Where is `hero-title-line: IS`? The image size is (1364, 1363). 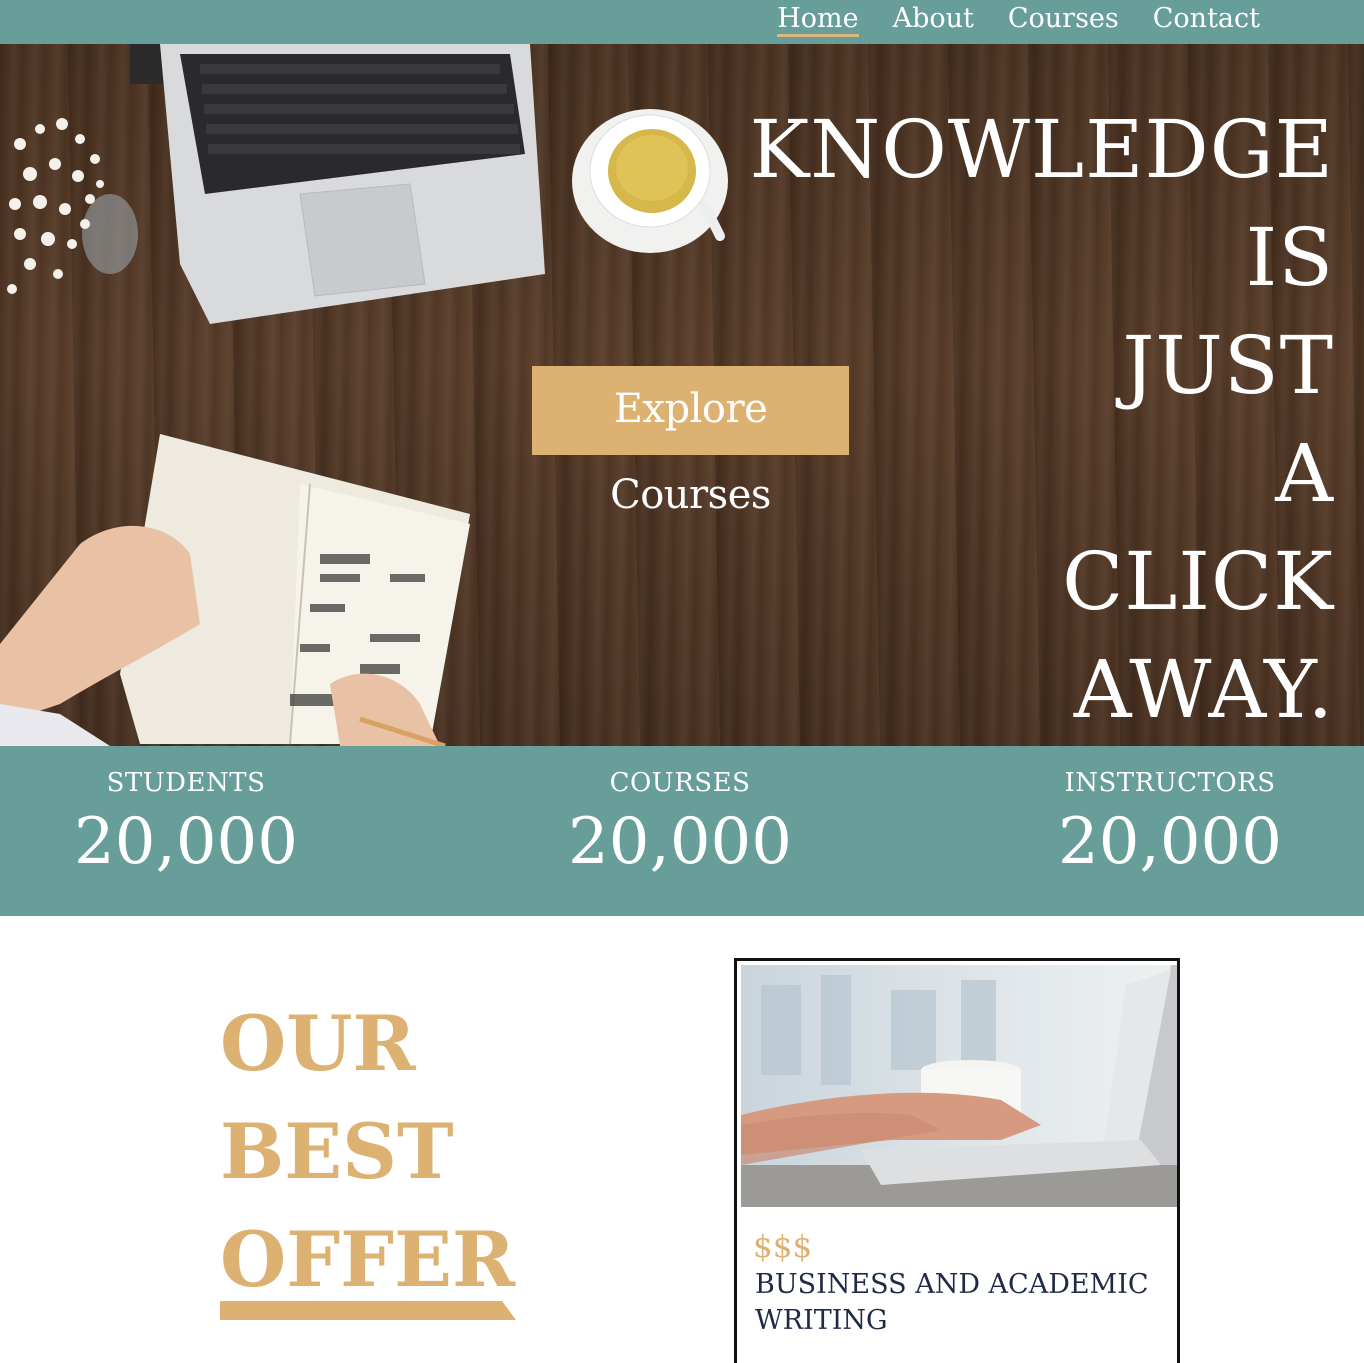
hero-title-line: IS is located at coordinates (1289, 257).